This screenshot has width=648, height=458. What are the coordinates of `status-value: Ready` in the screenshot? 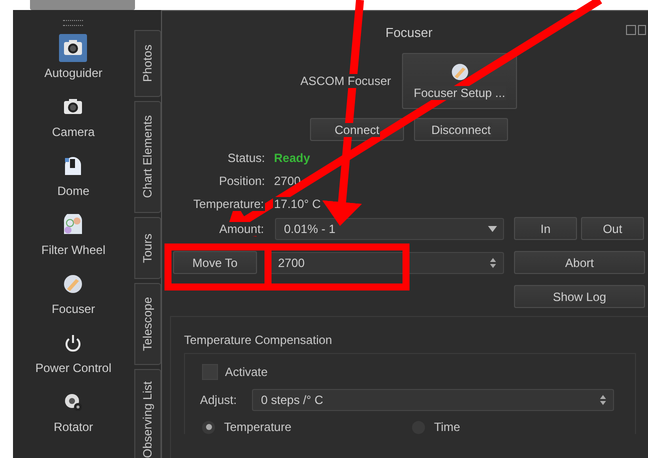 It's located at (292, 158).